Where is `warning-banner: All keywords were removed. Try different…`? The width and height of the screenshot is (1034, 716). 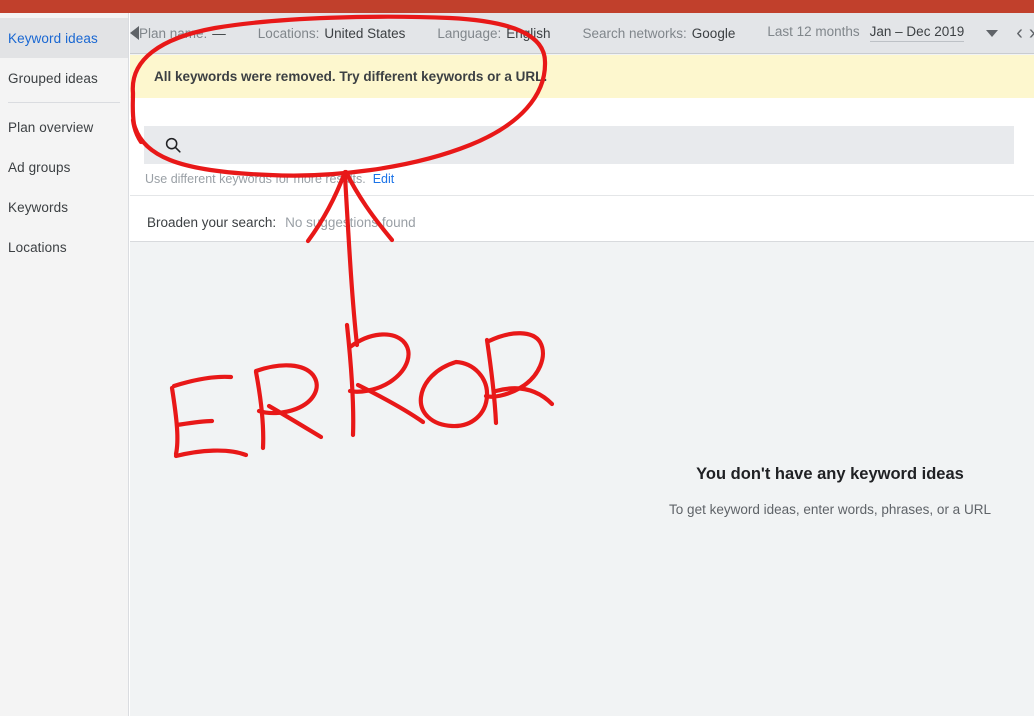 warning-banner: All keywords were removed. Try different… is located at coordinates (582, 76).